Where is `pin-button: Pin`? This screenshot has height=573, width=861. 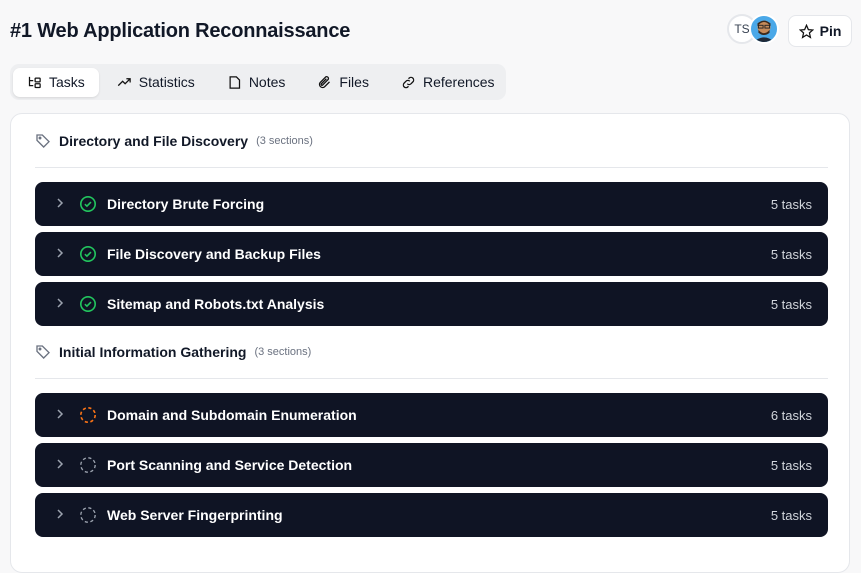 pin-button: Pin is located at coordinates (820, 31).